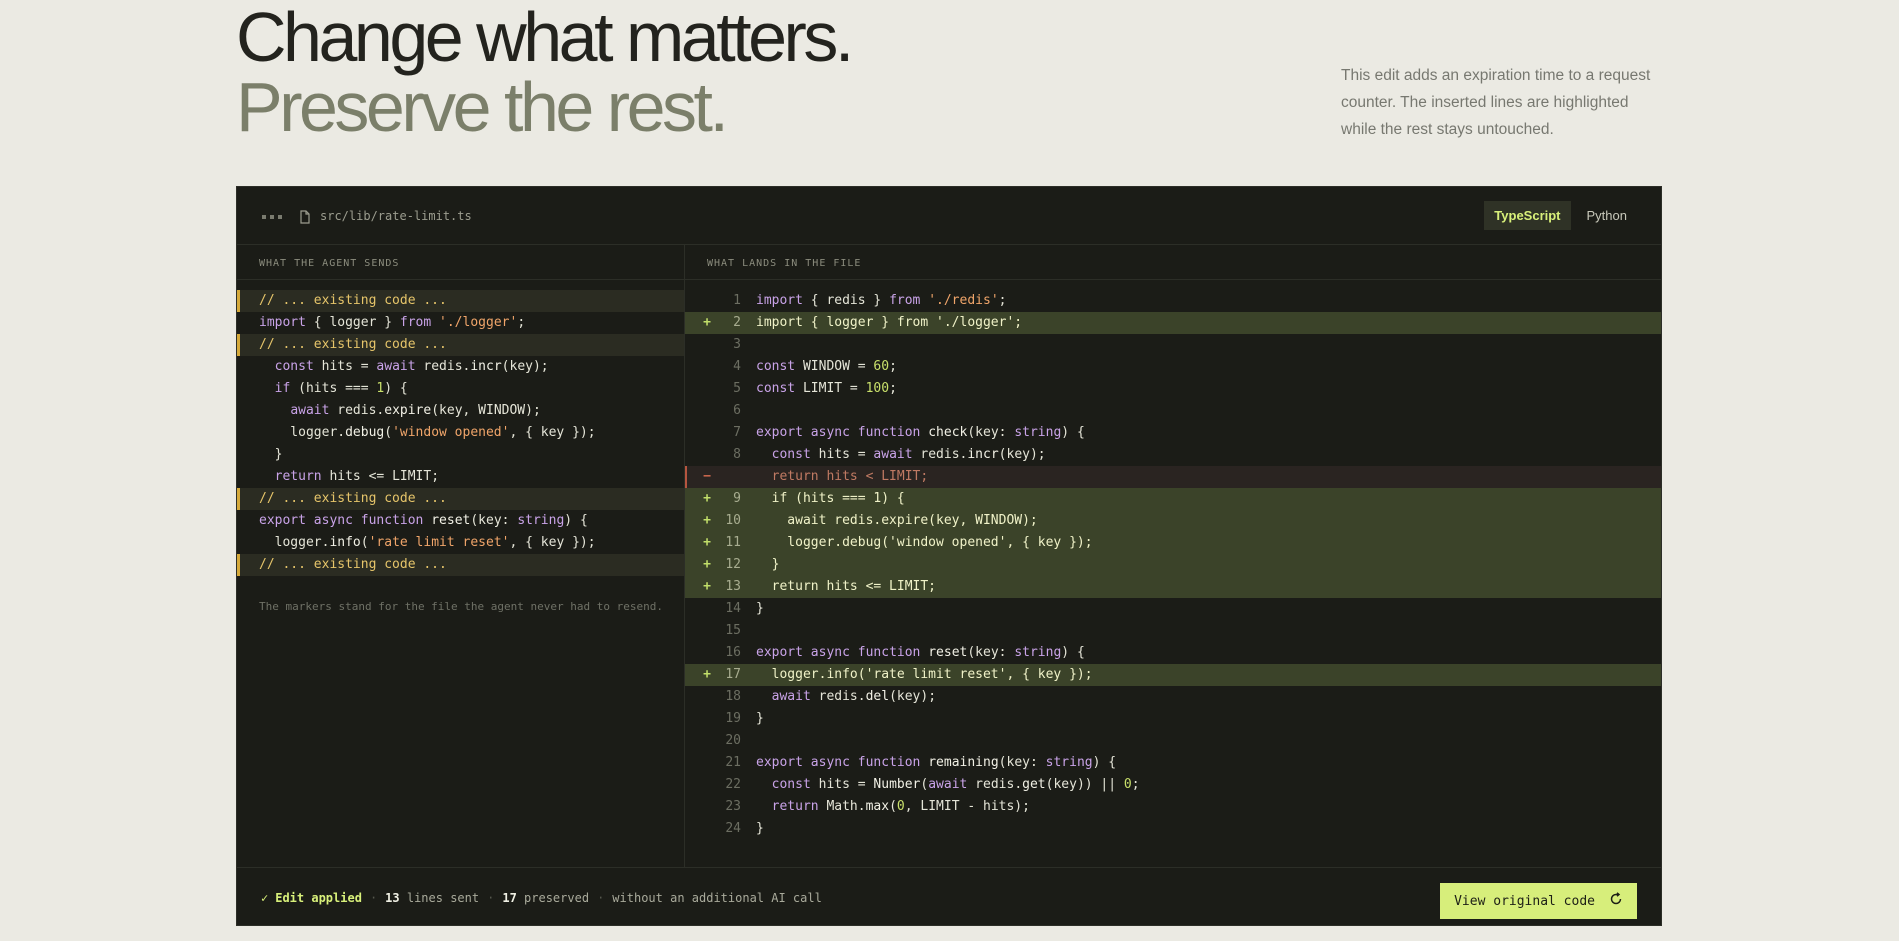 The image size is (1899, 941). Describe the element at coordinates (815, 388) in the screenshot. I see `code-line: 5 const LIMIT = 100;` at that location.